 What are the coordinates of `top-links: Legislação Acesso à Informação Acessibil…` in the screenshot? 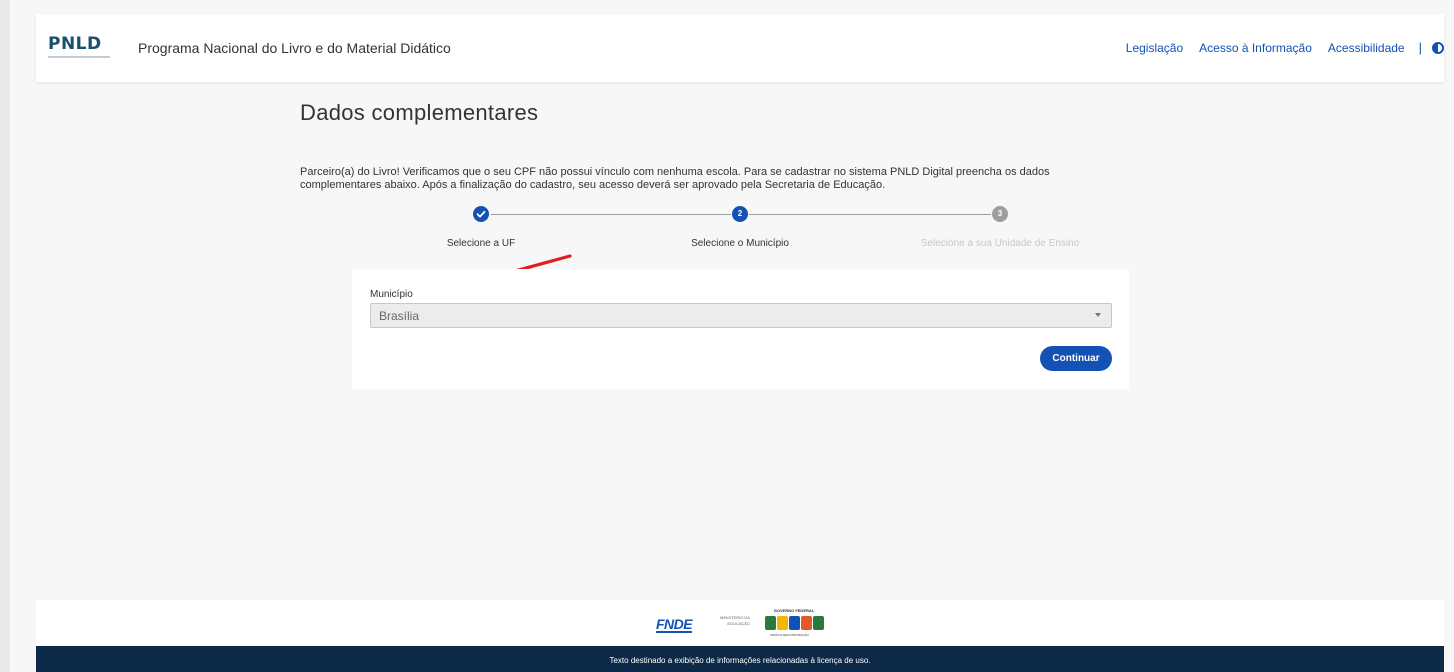 It's located at (1277, 47).